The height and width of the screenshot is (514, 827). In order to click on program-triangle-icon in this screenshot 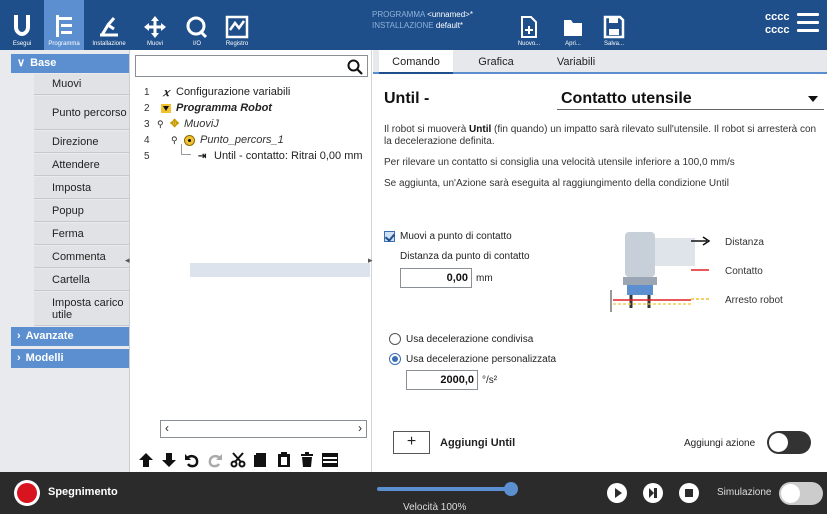, I will do `click(166, 108)`.